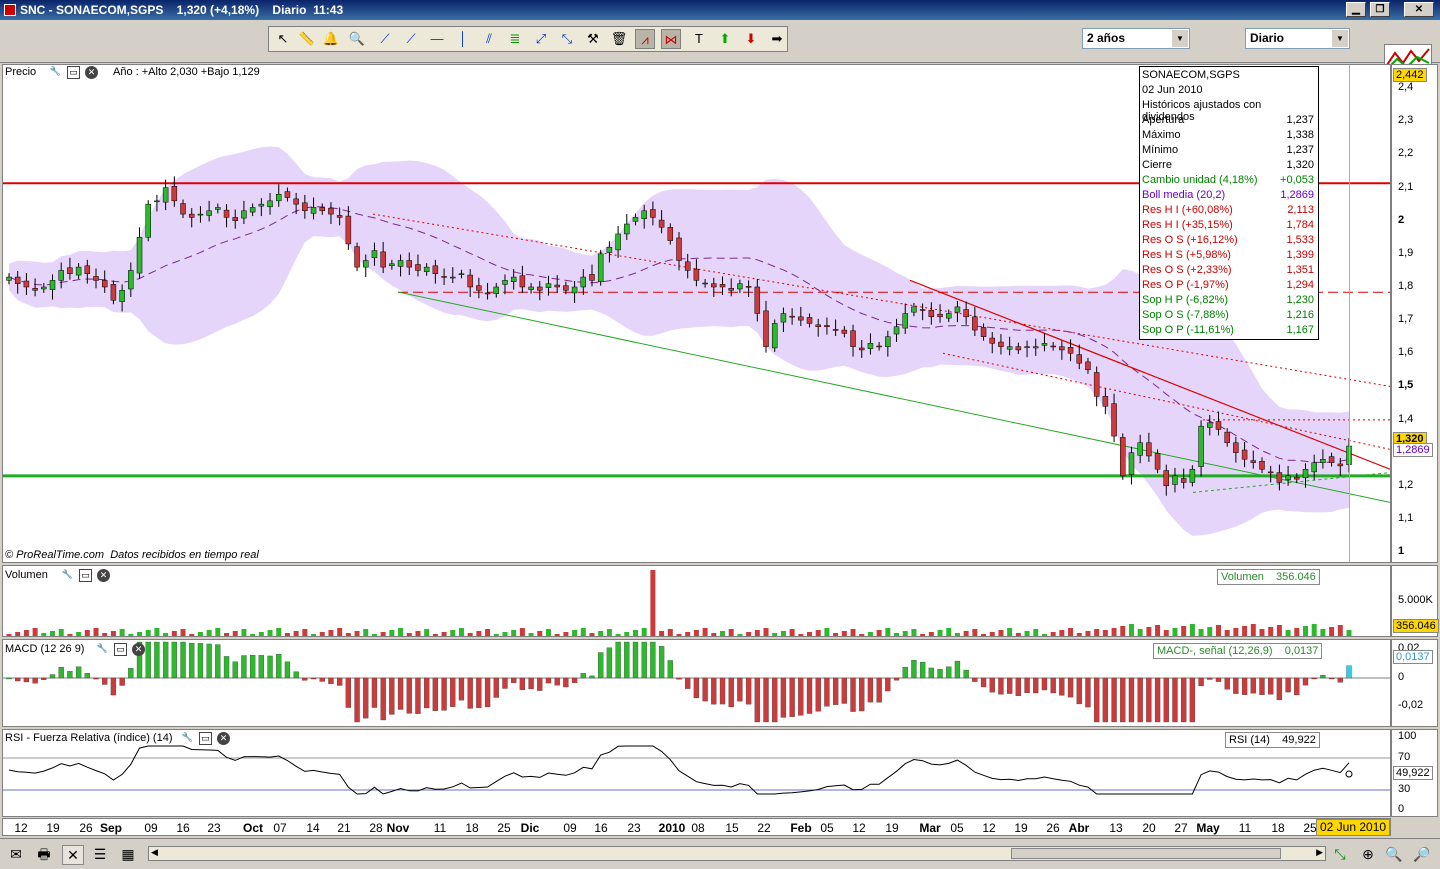  What do you see at coordinates (100, 854) in the screenshot?
I see `list-icon: ☰` at bounding box center [100, 854].